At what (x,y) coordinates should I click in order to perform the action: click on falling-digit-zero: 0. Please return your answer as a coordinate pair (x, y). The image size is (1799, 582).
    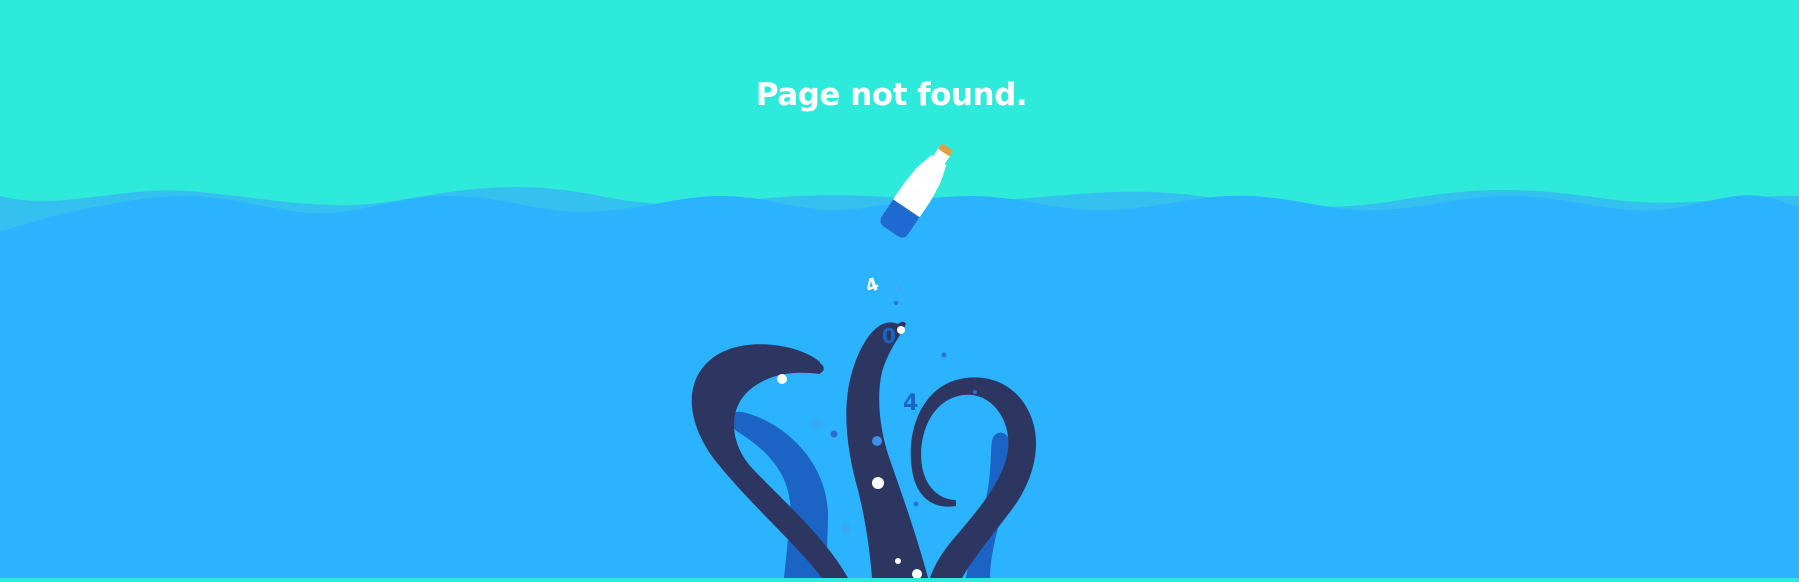
    Looking at the image, I should click on (889, 336).